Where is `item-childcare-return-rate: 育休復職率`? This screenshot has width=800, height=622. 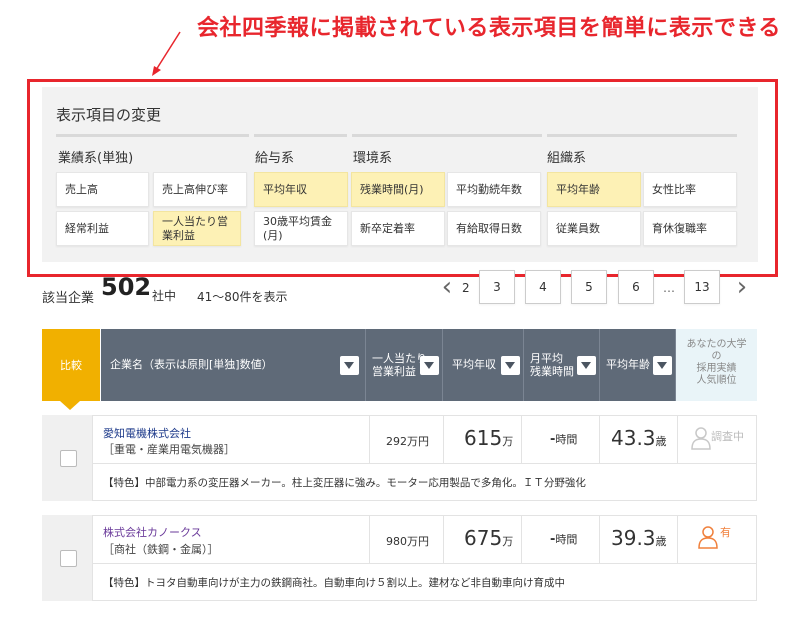
item-childcare-return-rate: 育休復職率 is located at coordinates (690, 228).